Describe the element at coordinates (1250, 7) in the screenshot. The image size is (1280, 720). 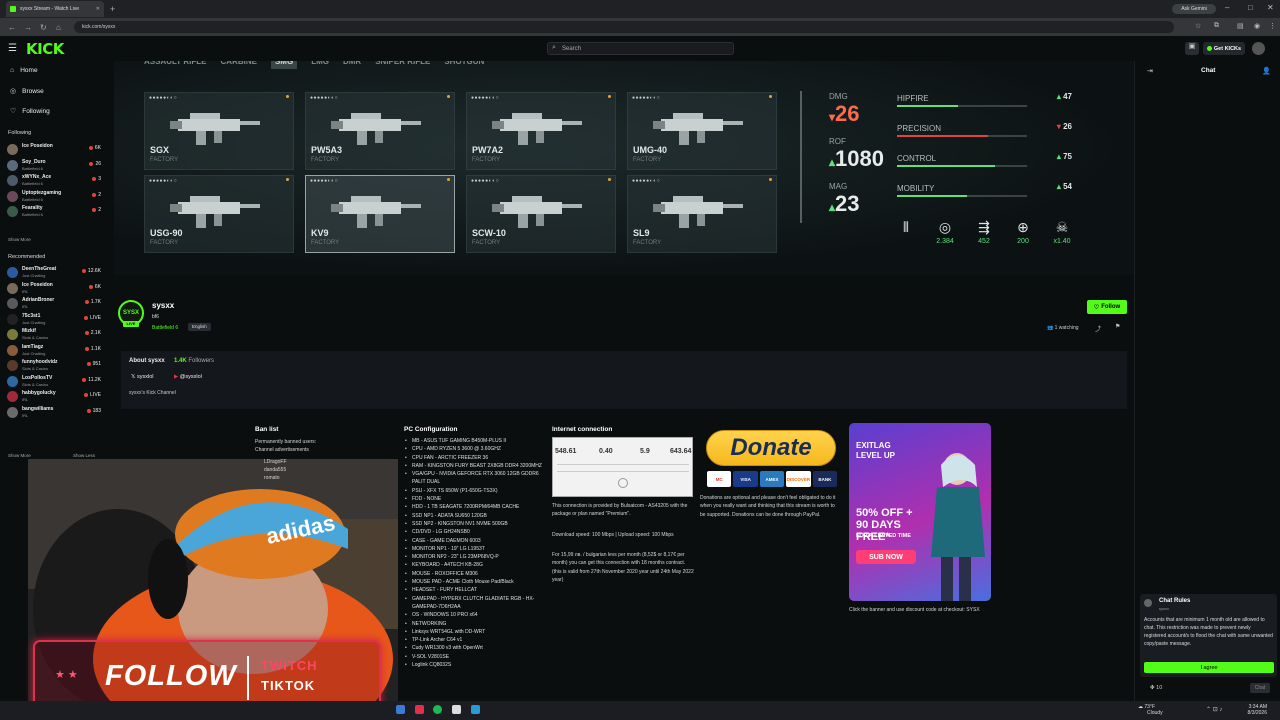
I see `maximize-icon: □` at that location.